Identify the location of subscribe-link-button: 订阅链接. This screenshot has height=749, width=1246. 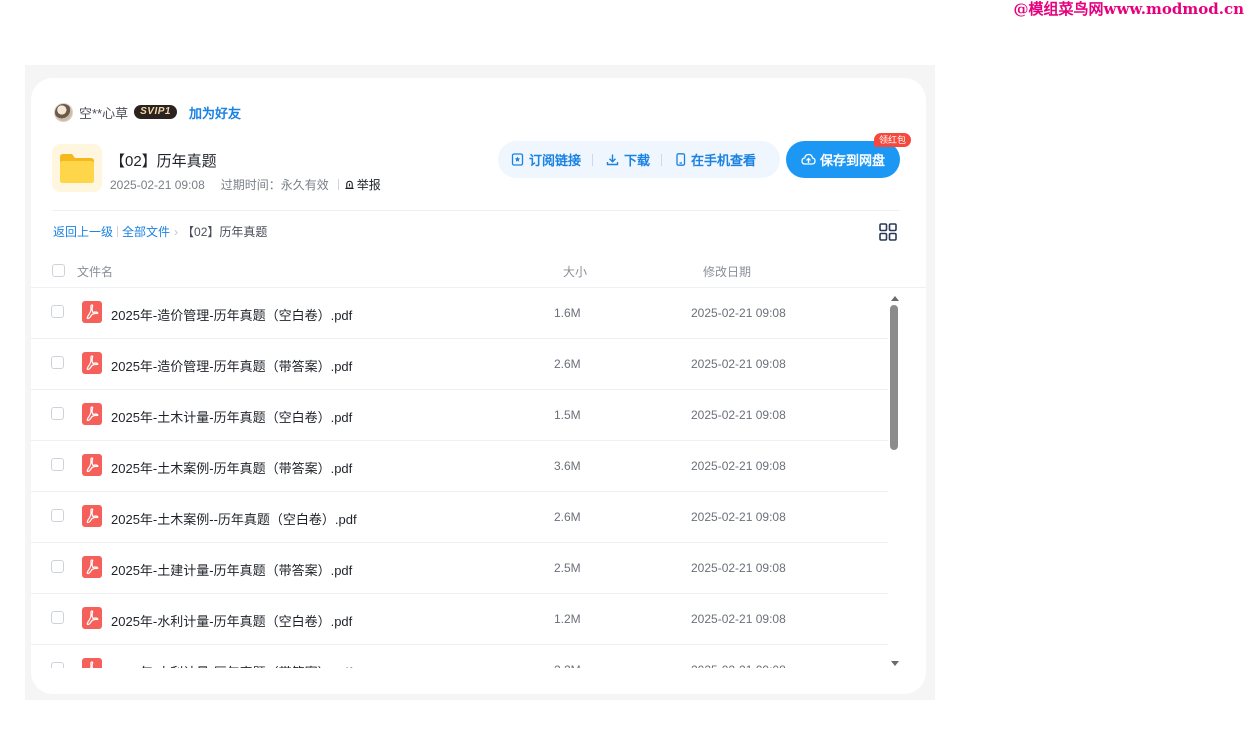
(546, 159).